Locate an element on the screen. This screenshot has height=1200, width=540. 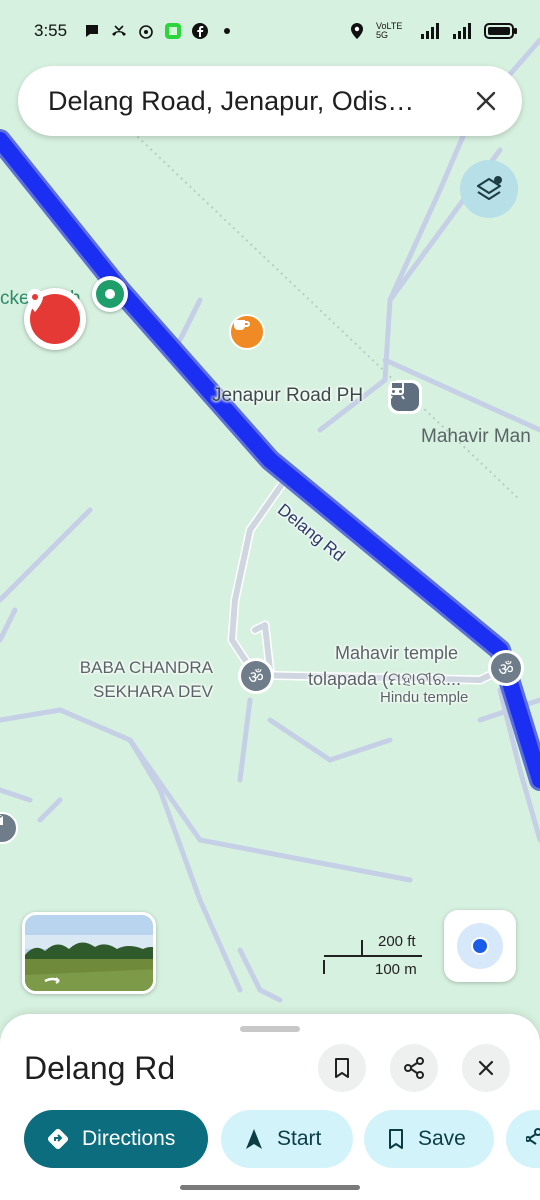
system-icons: VoLTE 5G is located at coordinates (433, 31).